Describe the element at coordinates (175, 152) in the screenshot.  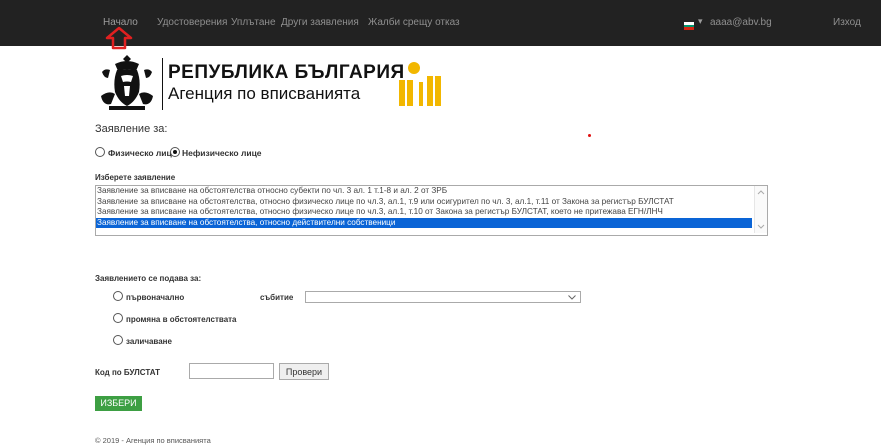
I see `radio-nonphysical-person` at that location.